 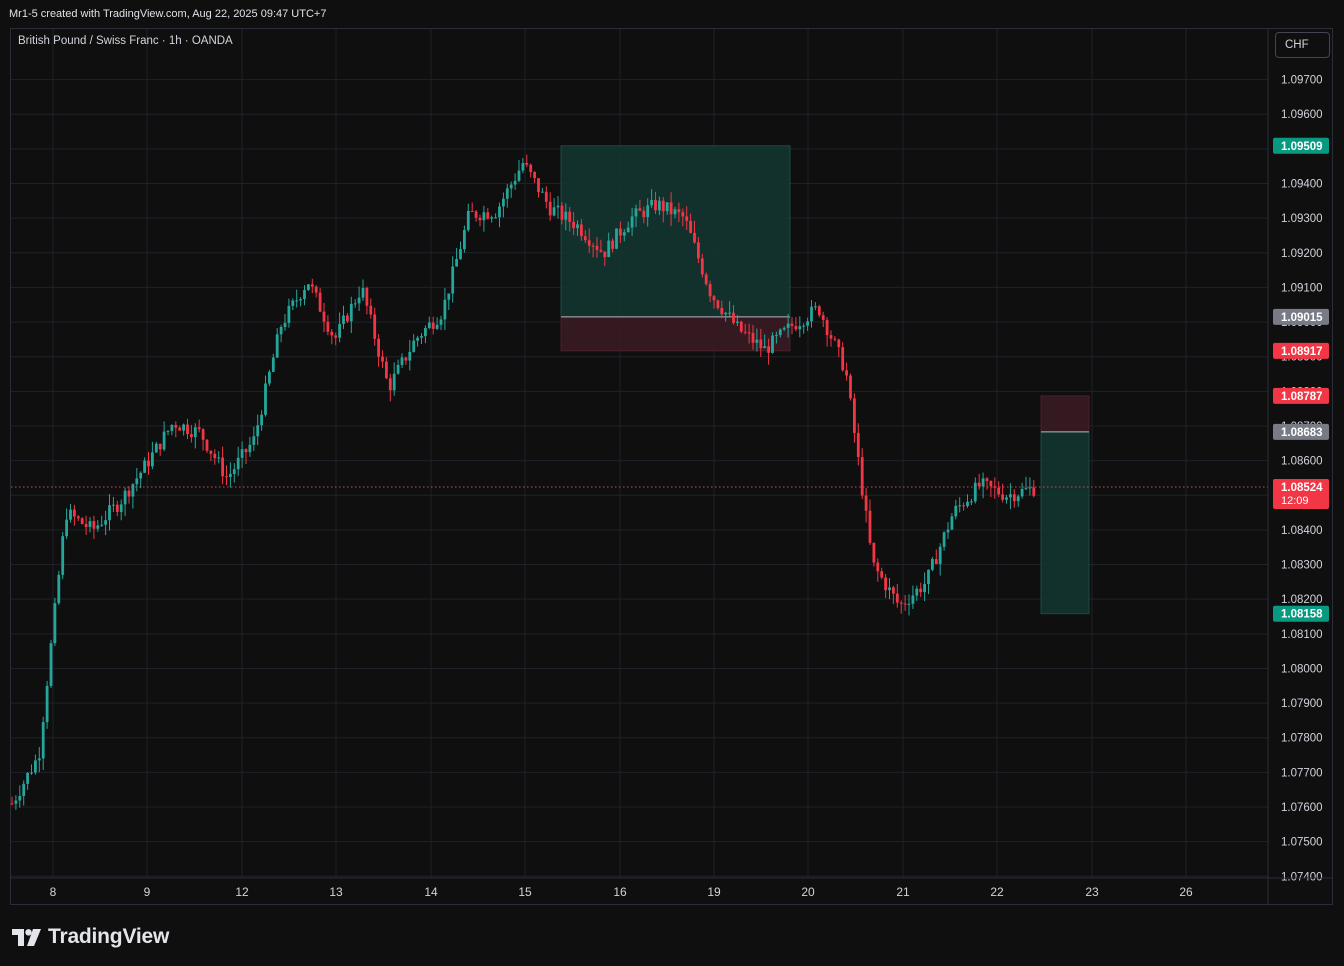 I want to click on tradingview-logo-icon, so click(x=26, y=937).